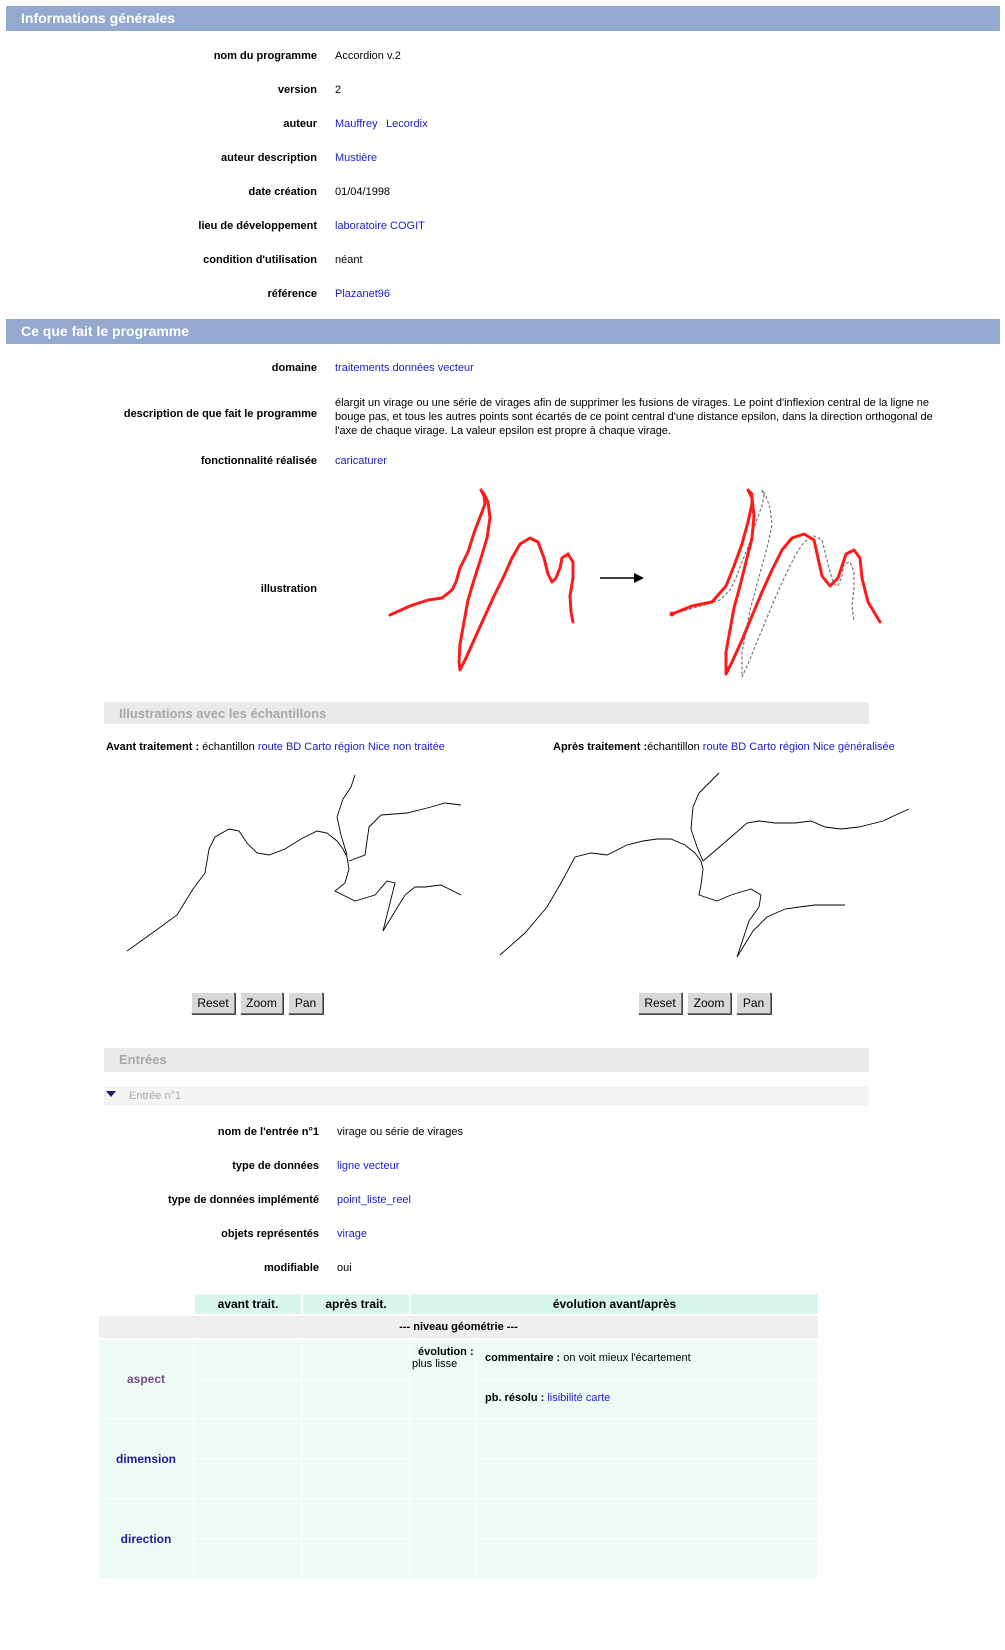 This screenshot has height=1650, width=1005. Describe the element at coordinates (288, 589) in the screenshot. I see `illustration-label: illustration` at that location.